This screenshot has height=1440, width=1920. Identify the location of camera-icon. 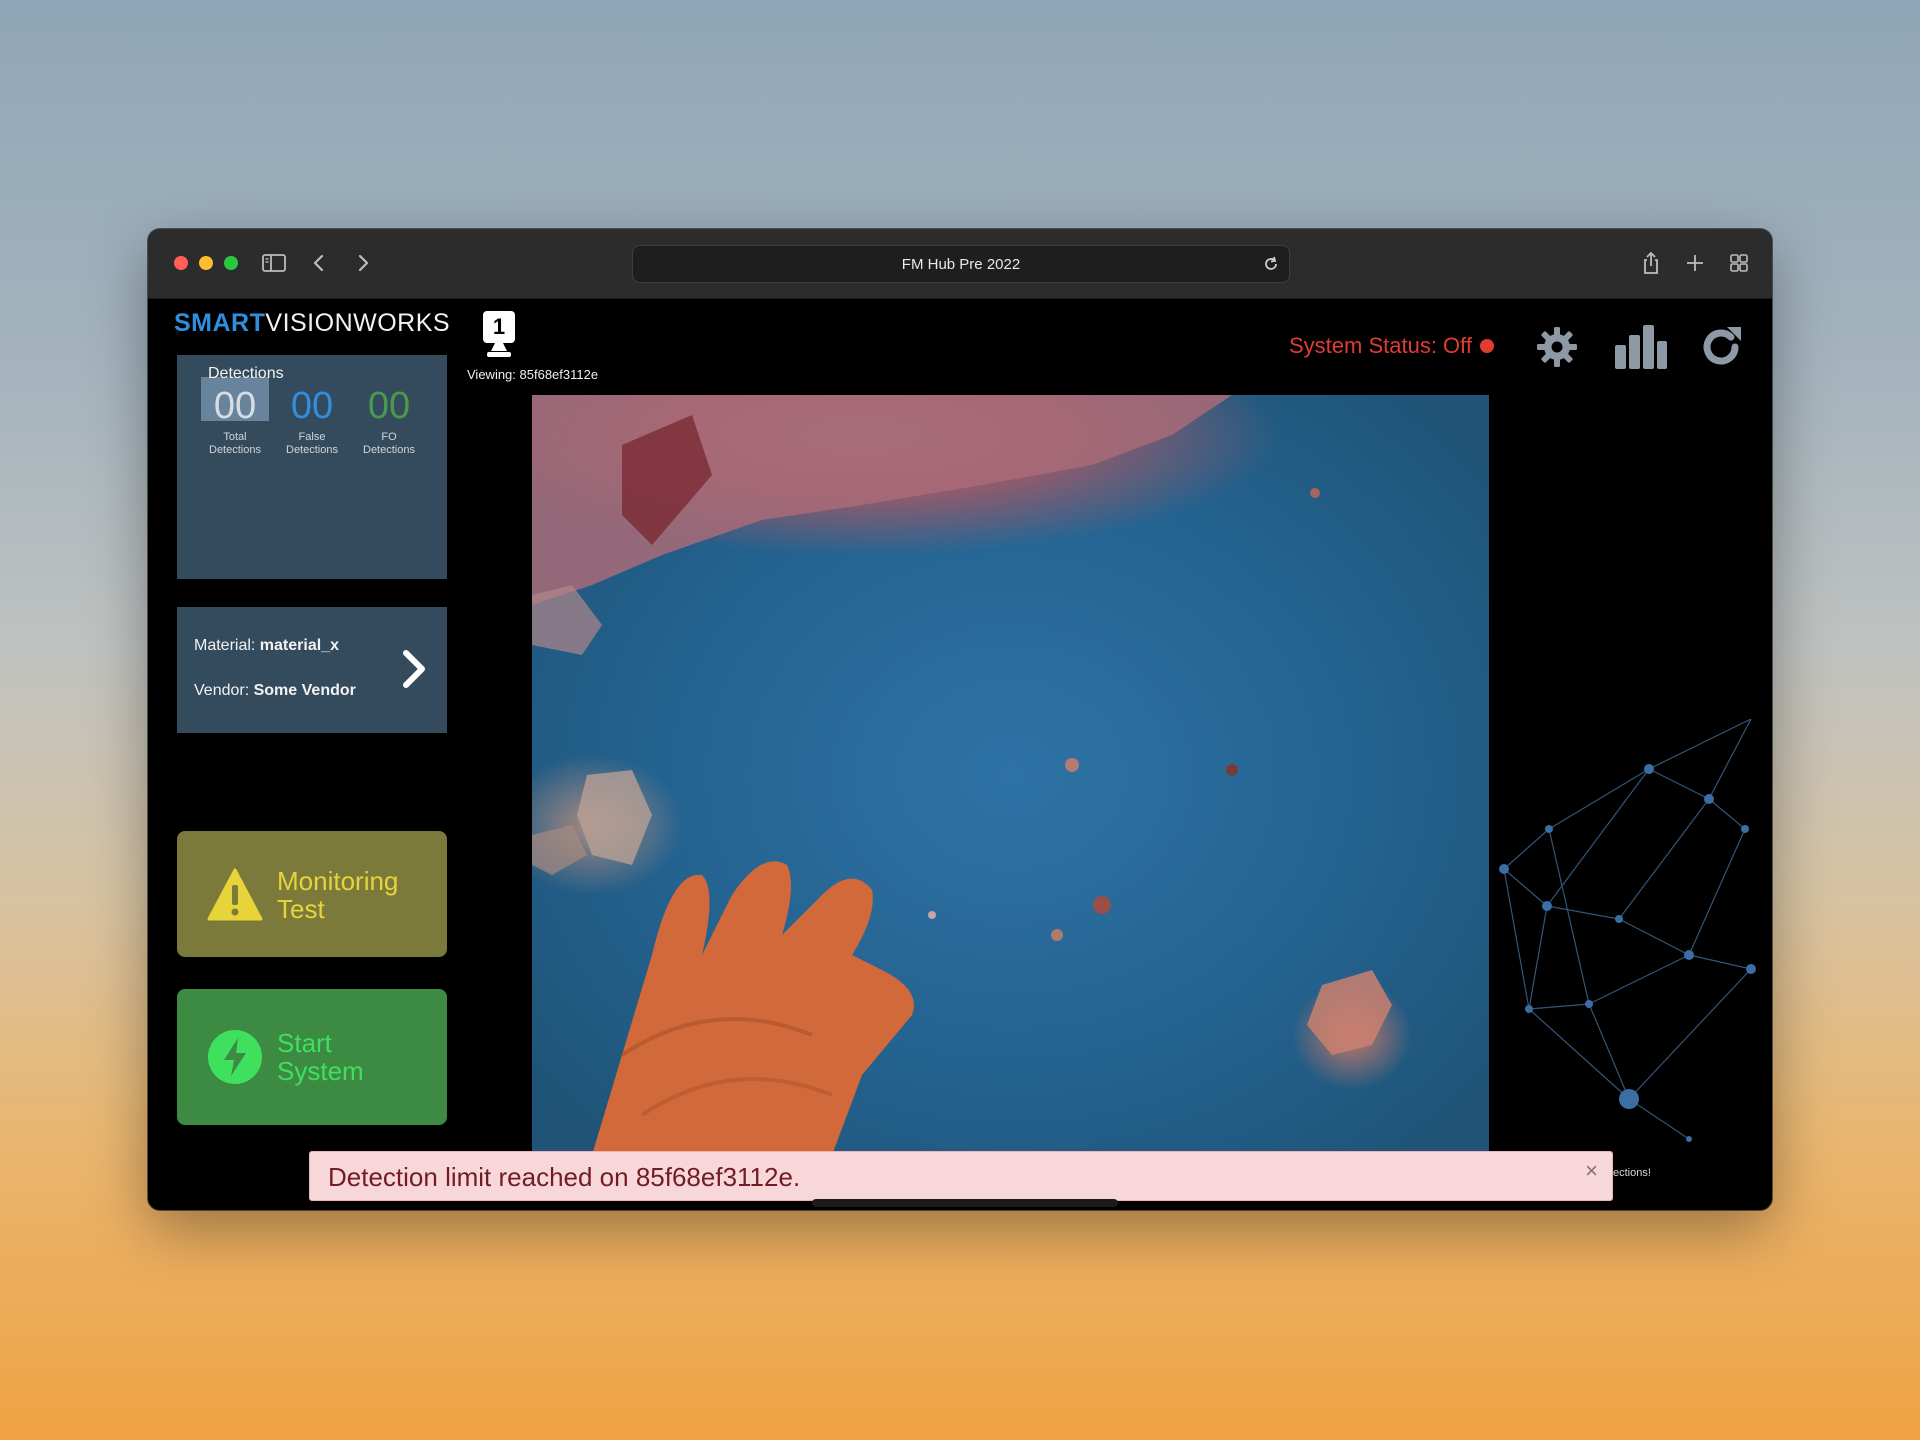
(499, 350).